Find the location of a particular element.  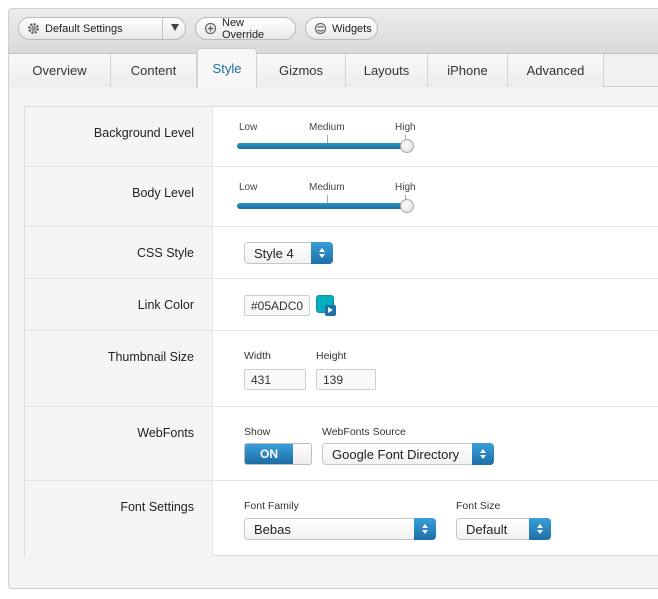

font-size-label: Font Size is located at coordinates (478, 506).